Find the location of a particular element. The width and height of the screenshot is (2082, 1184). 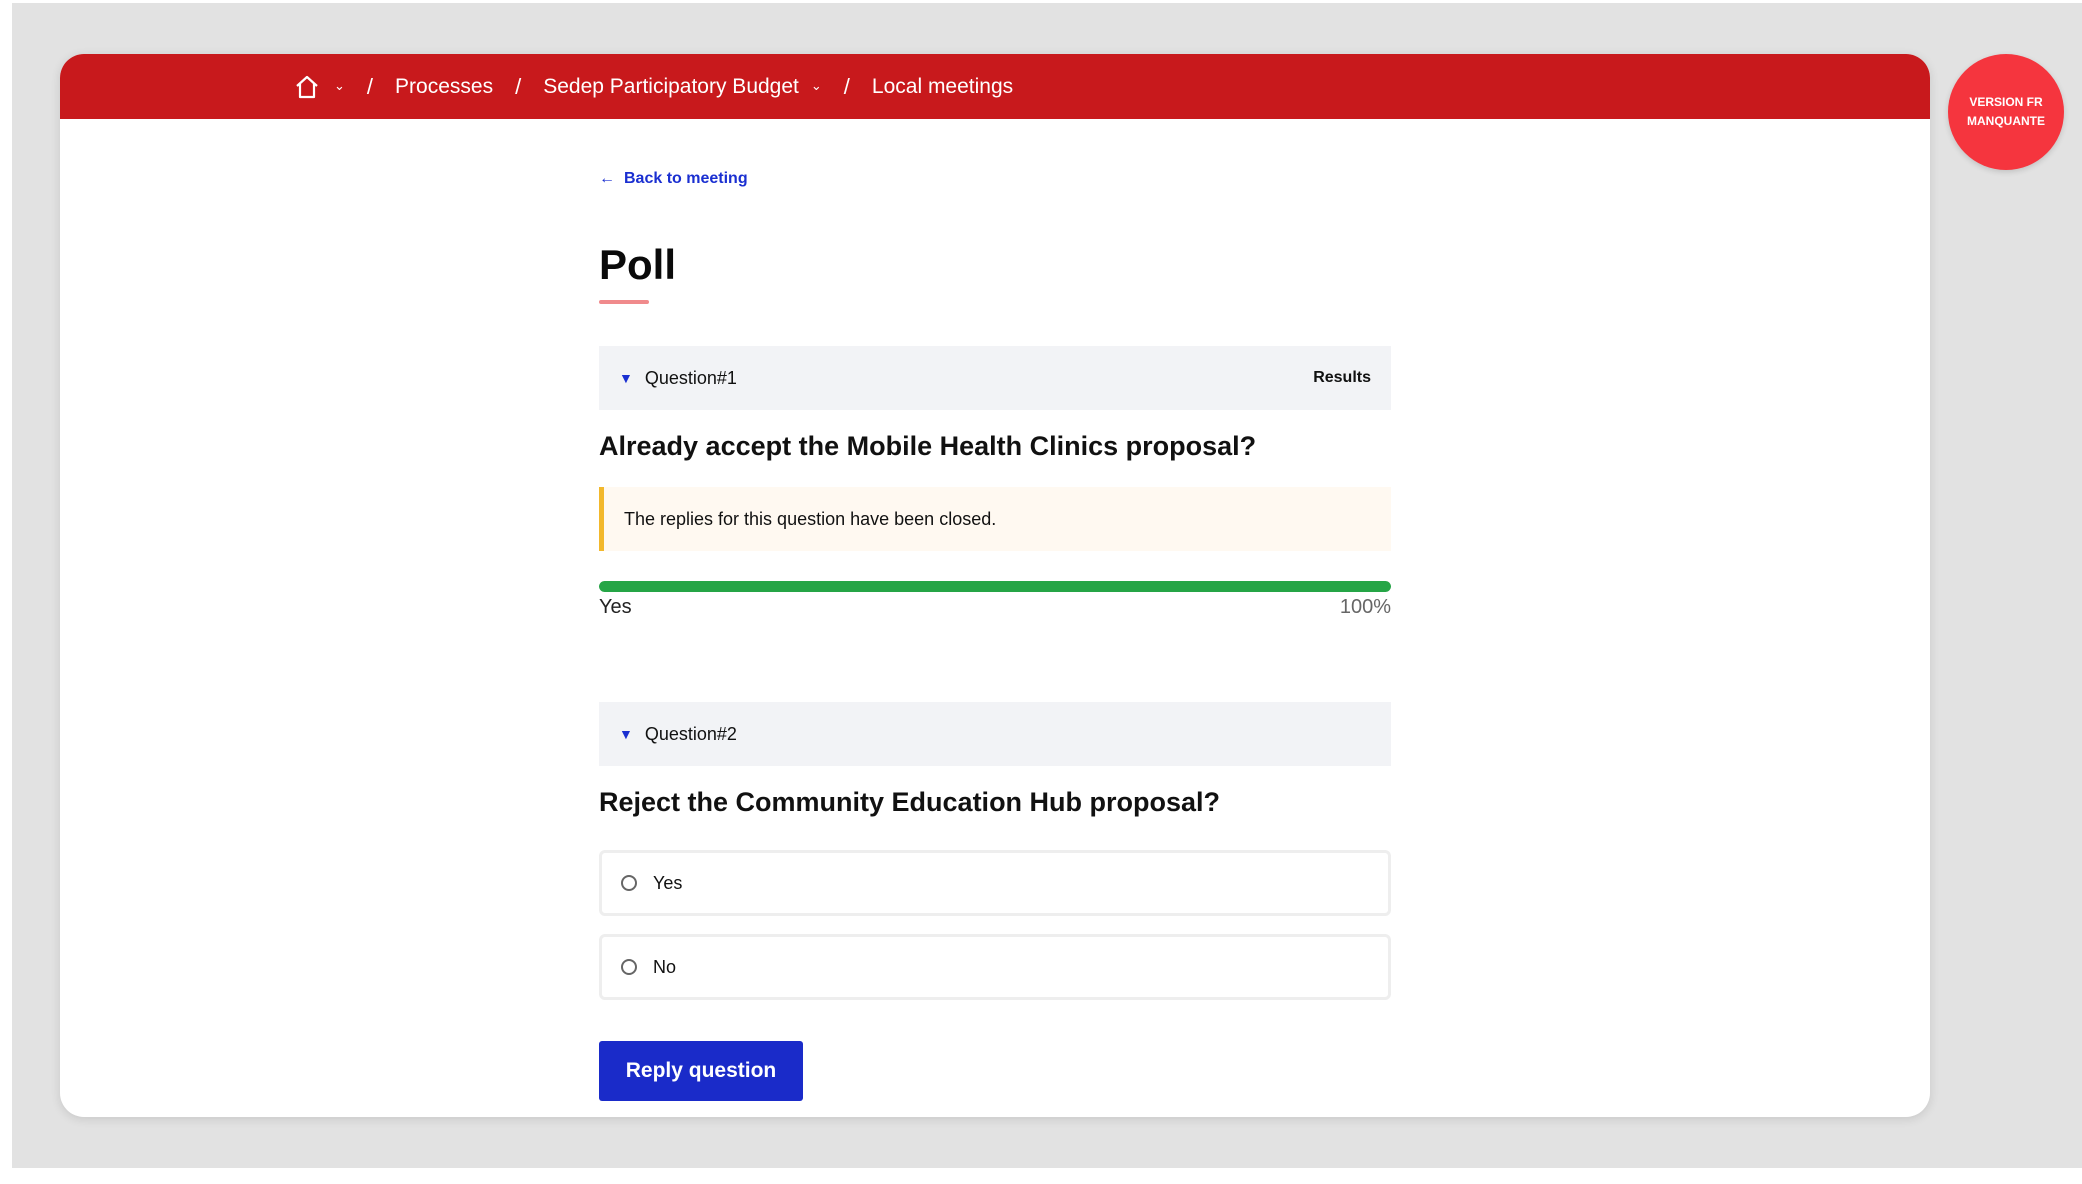

badge-line-1: VERSION FR is located at coordinates (2006, 102).